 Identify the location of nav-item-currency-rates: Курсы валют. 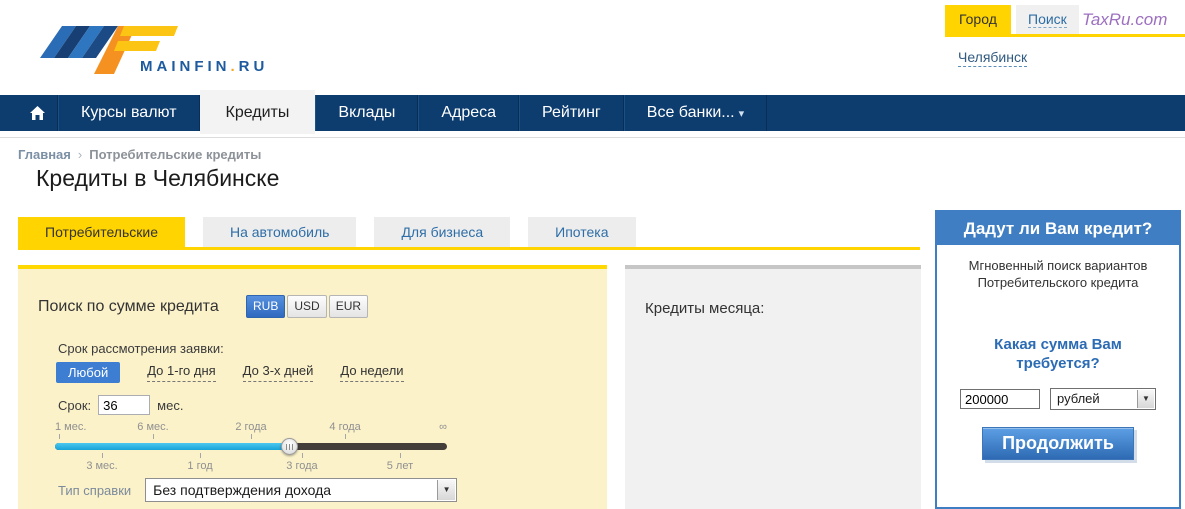
(129, 113).